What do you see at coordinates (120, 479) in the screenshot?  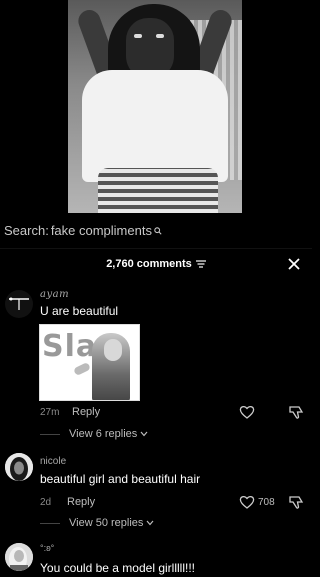 I see `comment-text: beautiful girl and beautiful hair` at bounding box center [120, 479].